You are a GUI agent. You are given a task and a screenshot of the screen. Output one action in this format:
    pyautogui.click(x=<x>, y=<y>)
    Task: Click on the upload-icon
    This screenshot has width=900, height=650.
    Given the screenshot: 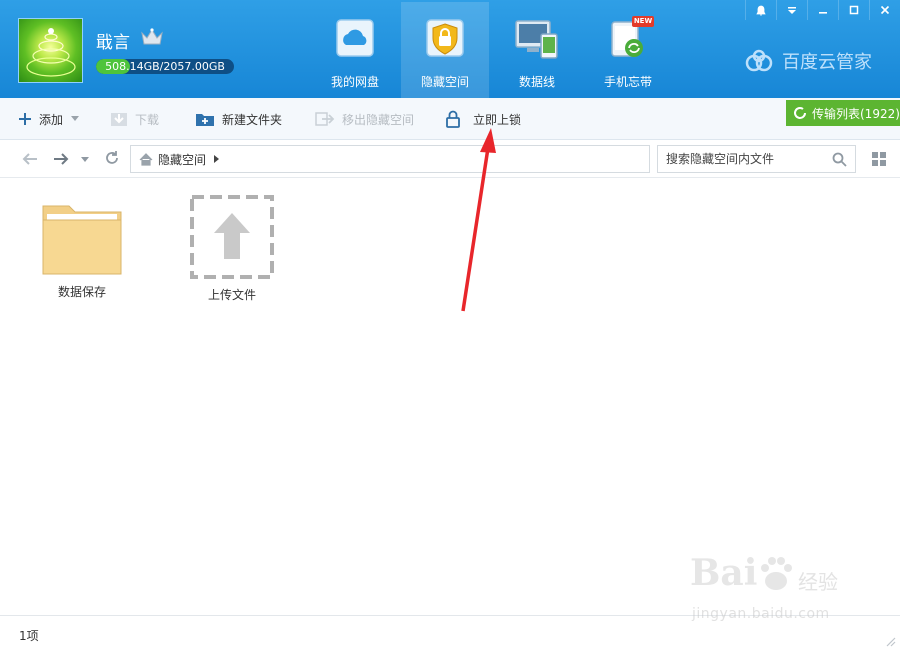 What is the action you would take?
    pyautogui.click(x=232, y=237)
    